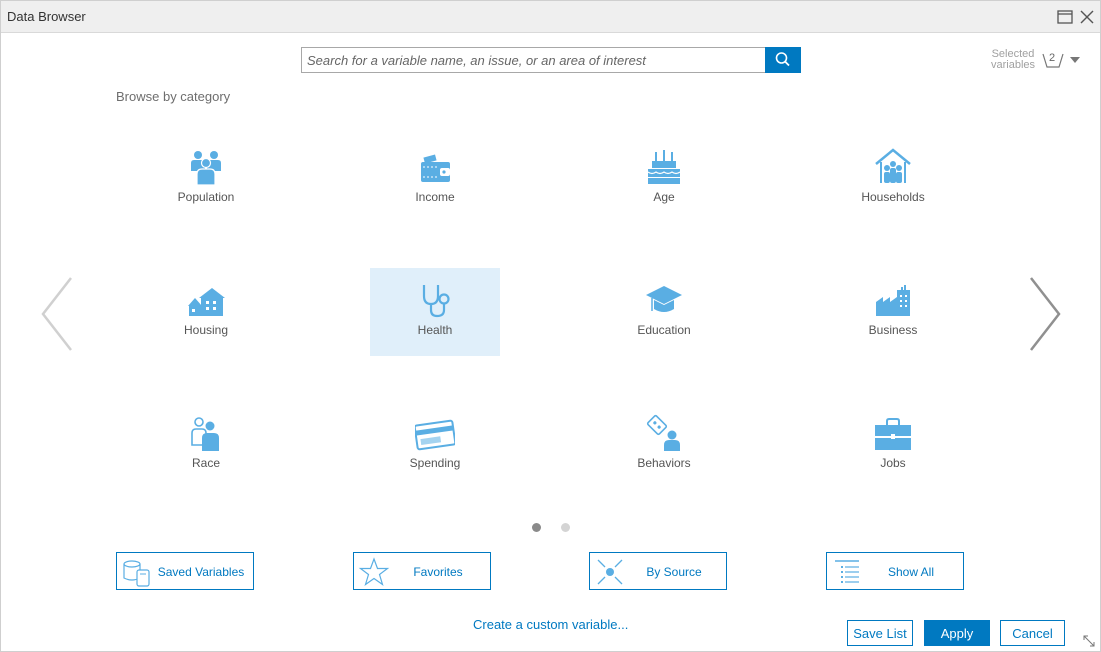  Describe the element at coordinates (206, 330) in the screenshot. I see `category-label: Housing` at that location.